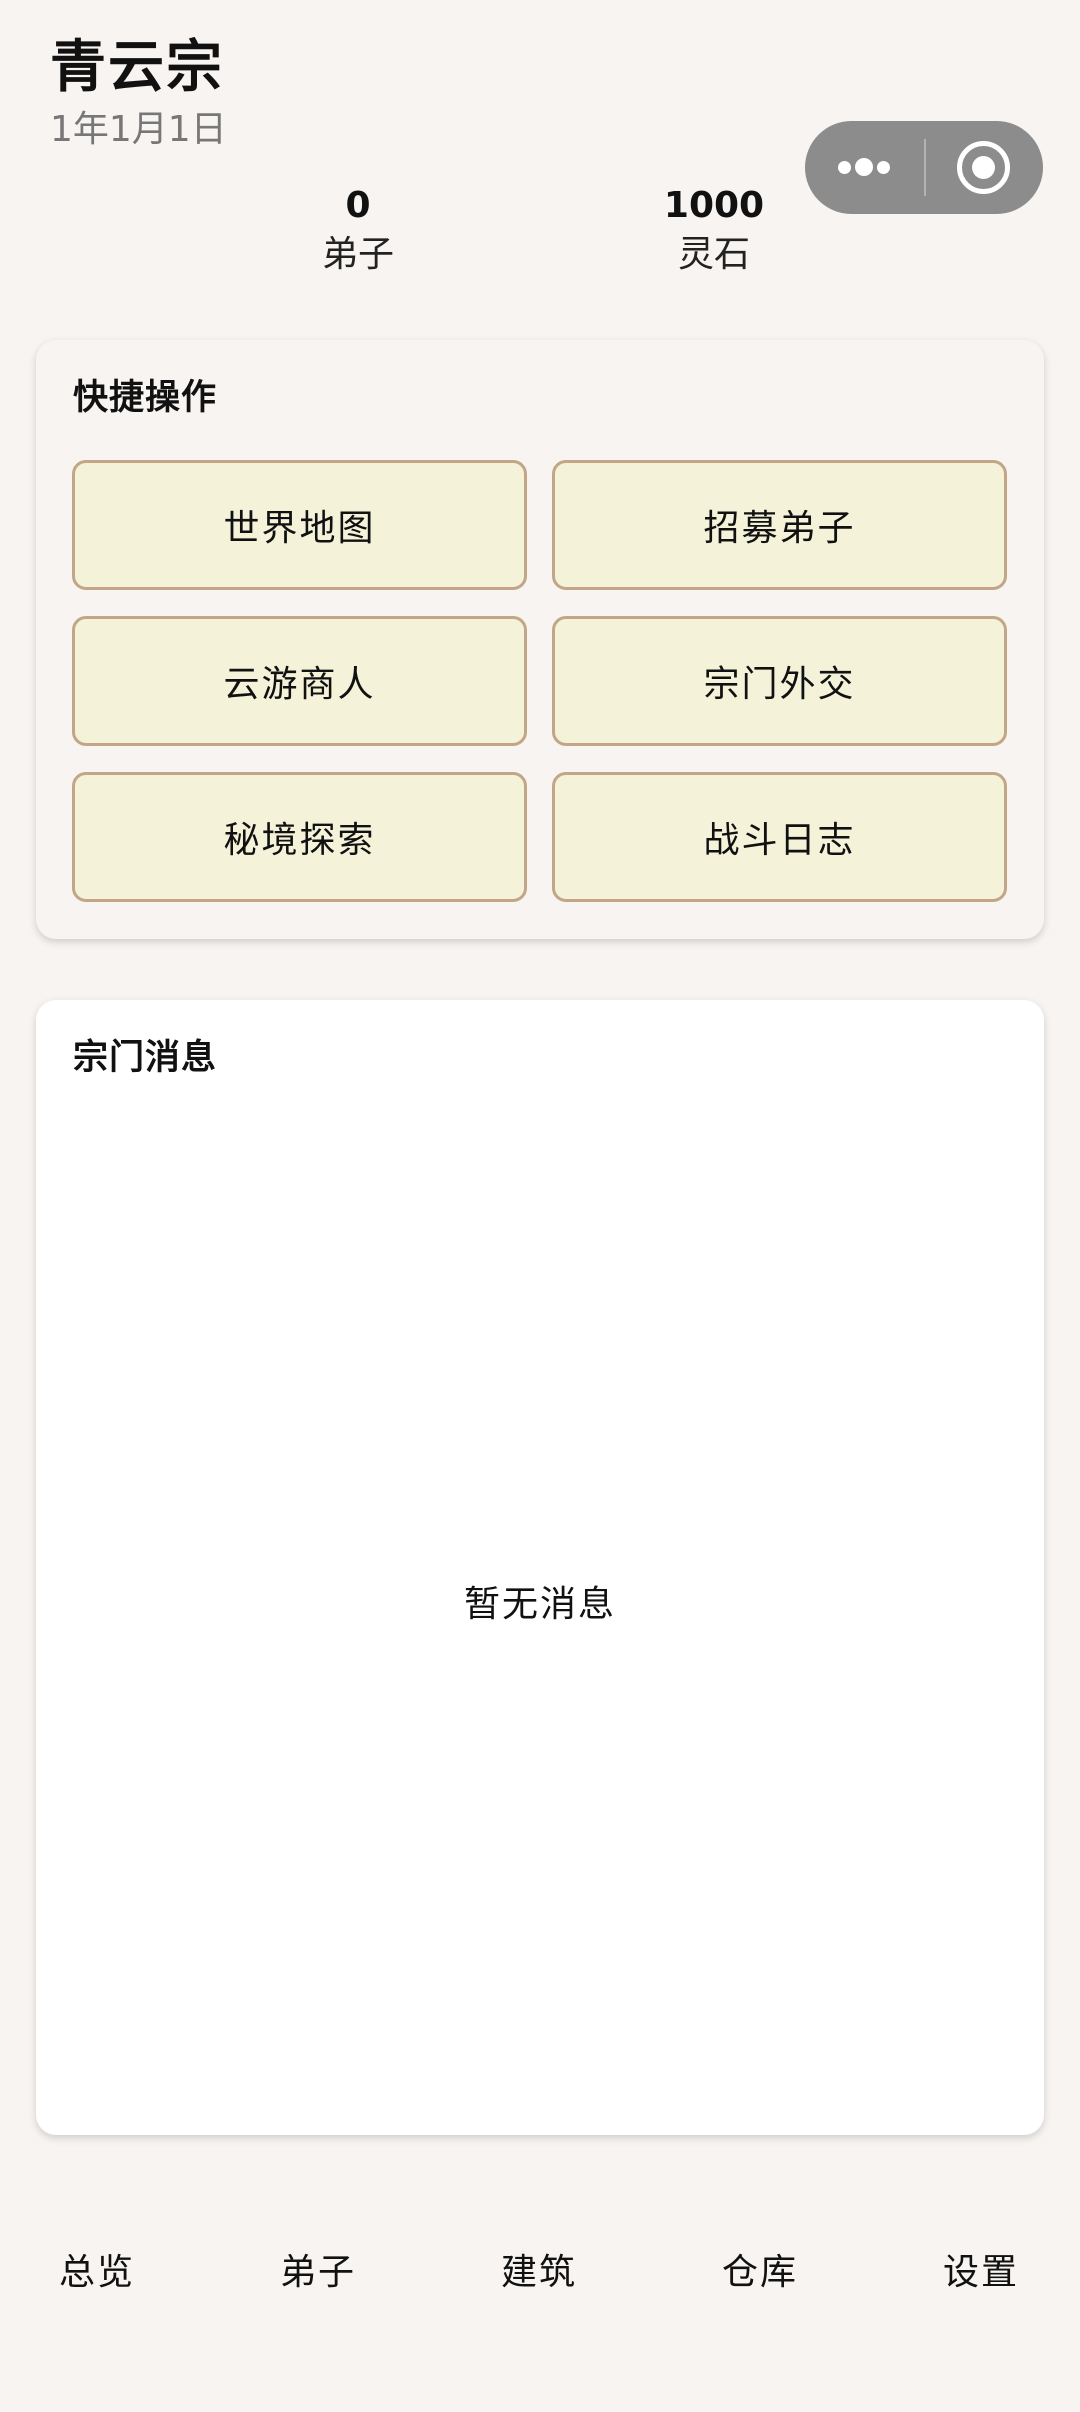 The image size is (1080, 2412). Describe the element at coordinates (318, 2273) in the screenshot. I see `tab-disciples: 弟子` at that location.